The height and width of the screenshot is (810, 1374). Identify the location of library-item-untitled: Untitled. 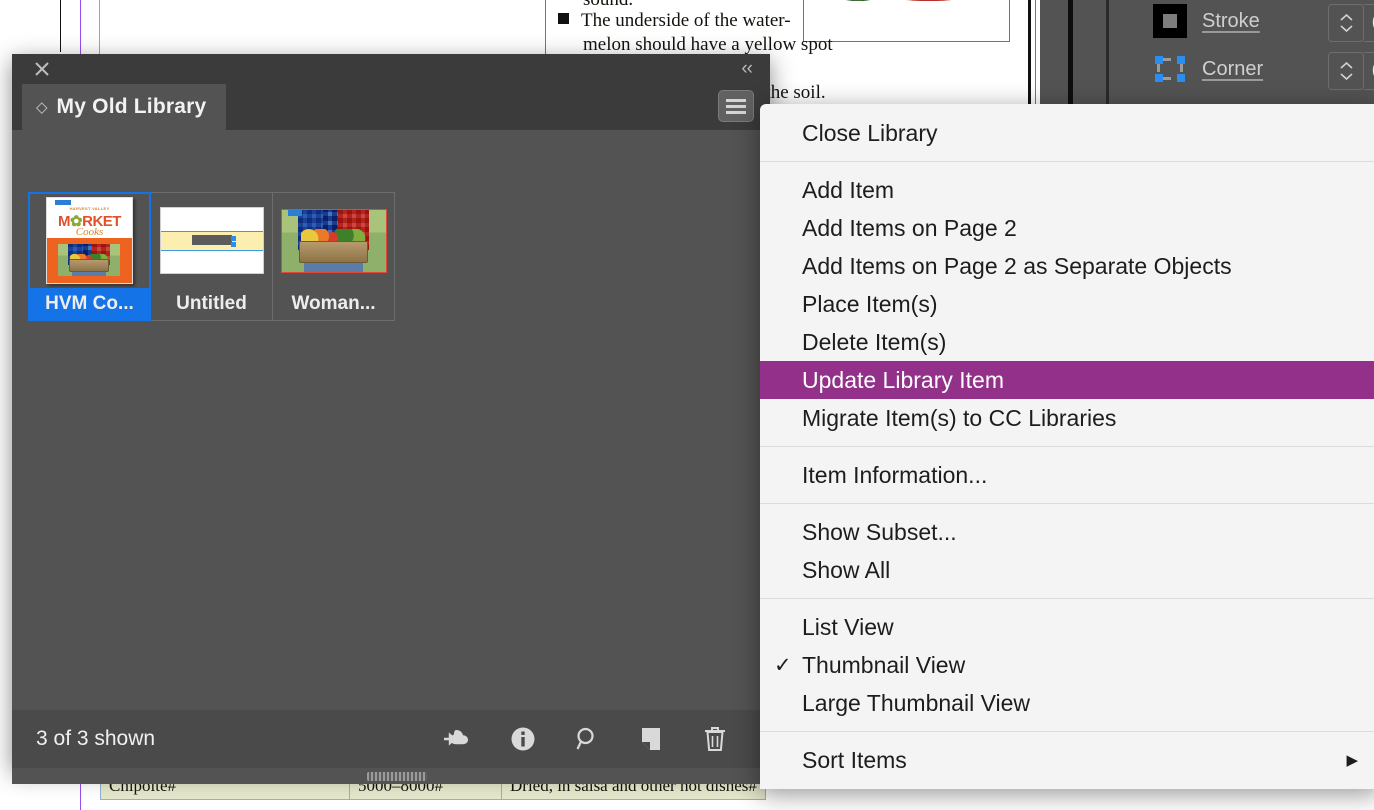
(212, 256).